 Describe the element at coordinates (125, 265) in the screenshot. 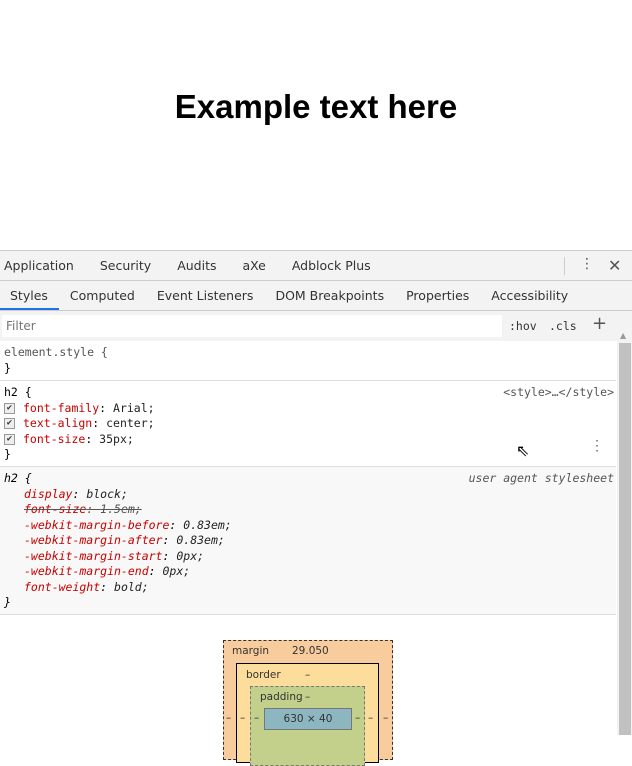

I see `tab-security: Security` at that location.